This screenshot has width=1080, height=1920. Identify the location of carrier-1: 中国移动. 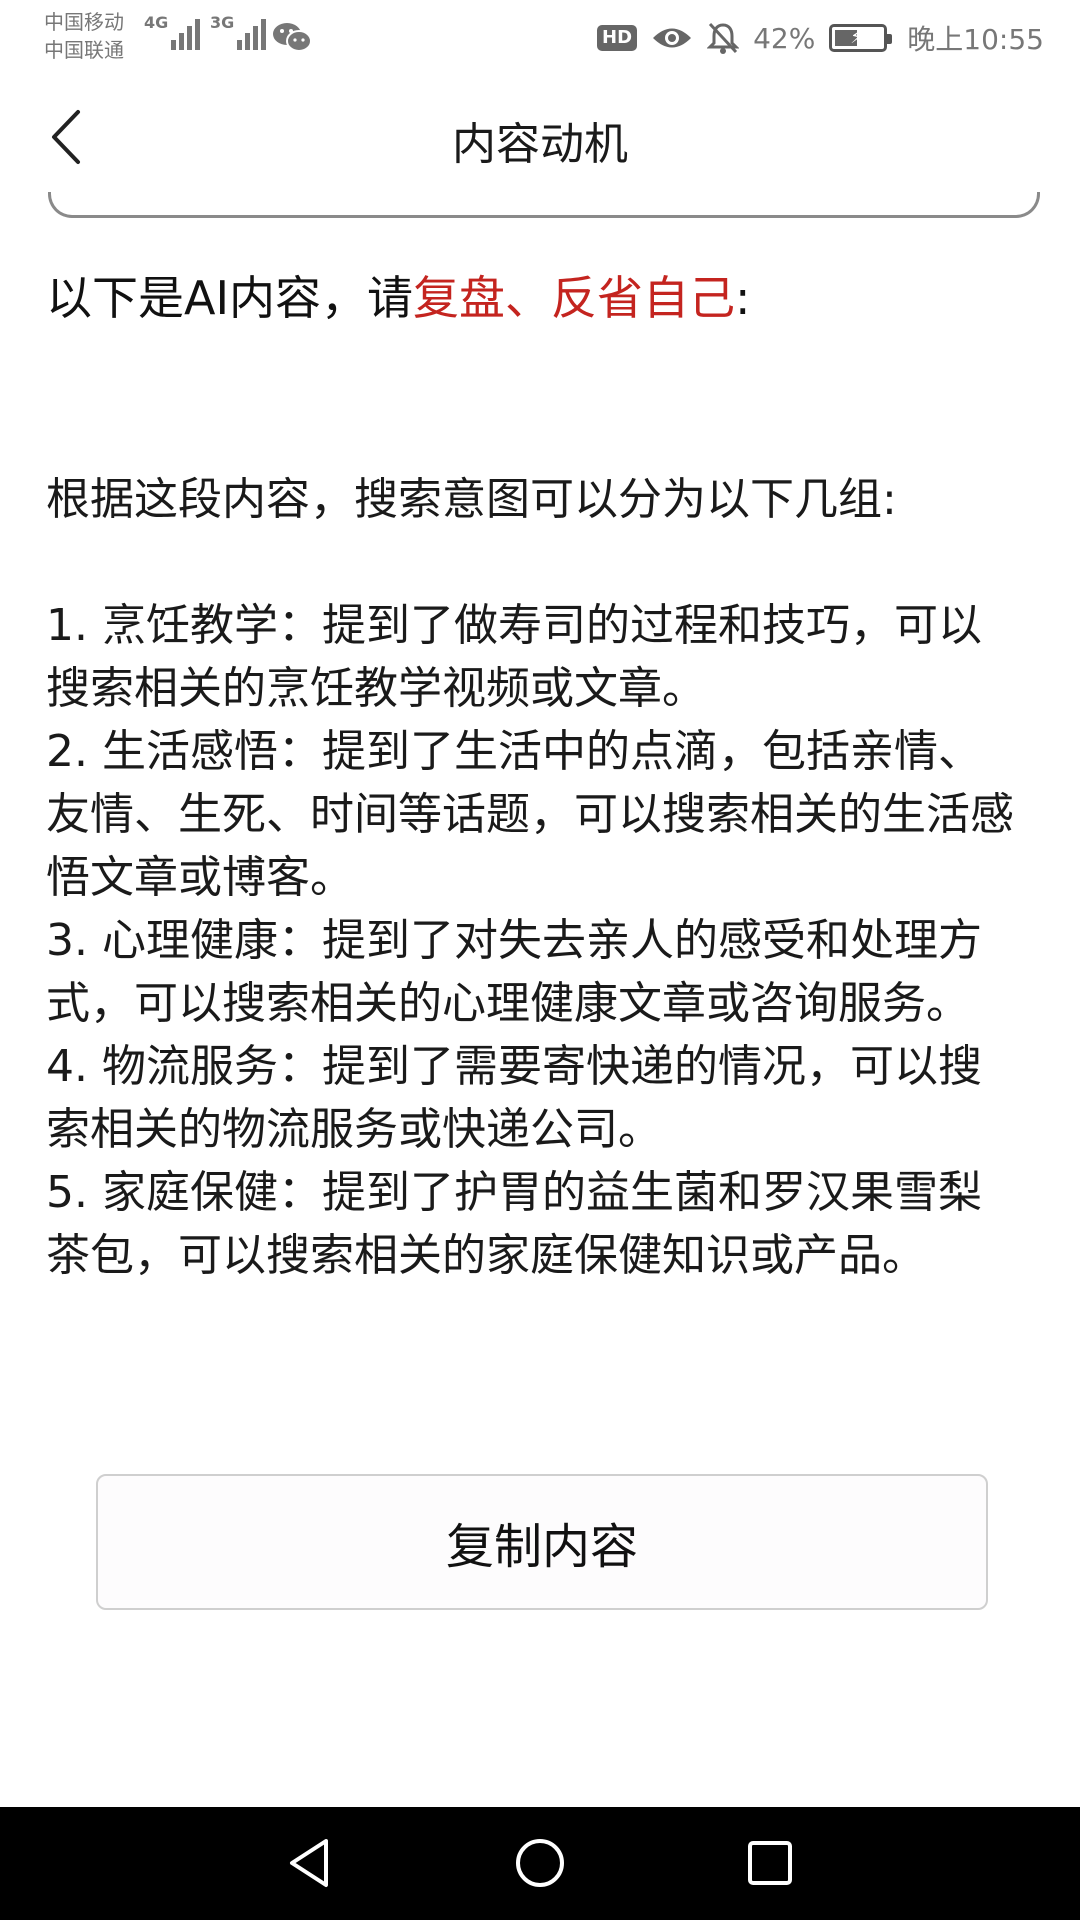
(84, 22).